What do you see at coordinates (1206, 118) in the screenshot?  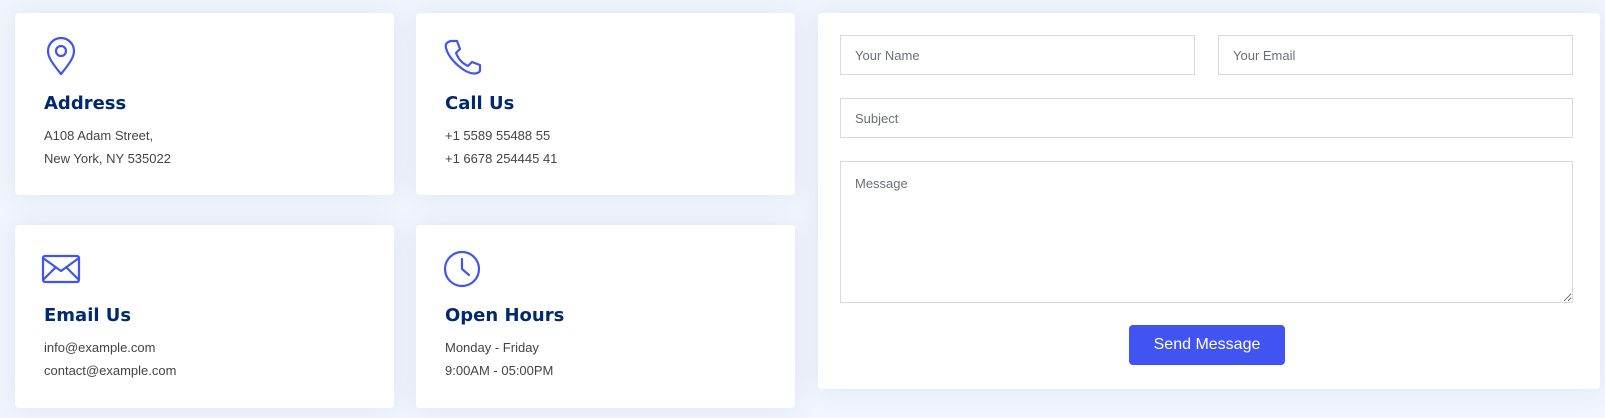 I see `subject-input` at bounding box center [1206, 118].